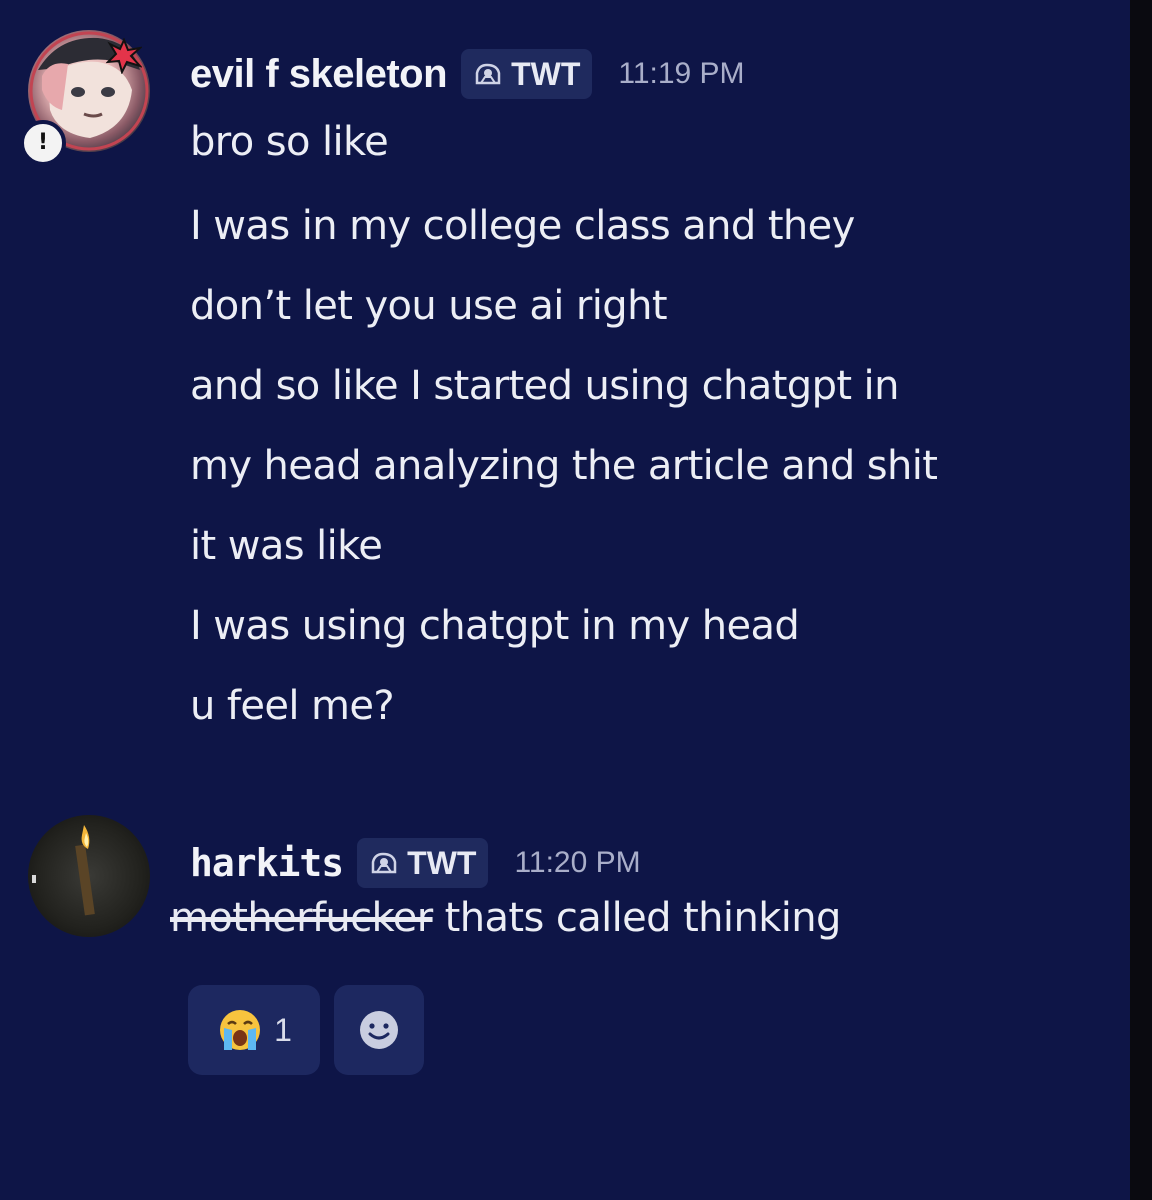  Describe the element at coordinates (681, 74) in the screenshot. I see `timestamp: 11:19 PM` at that location.